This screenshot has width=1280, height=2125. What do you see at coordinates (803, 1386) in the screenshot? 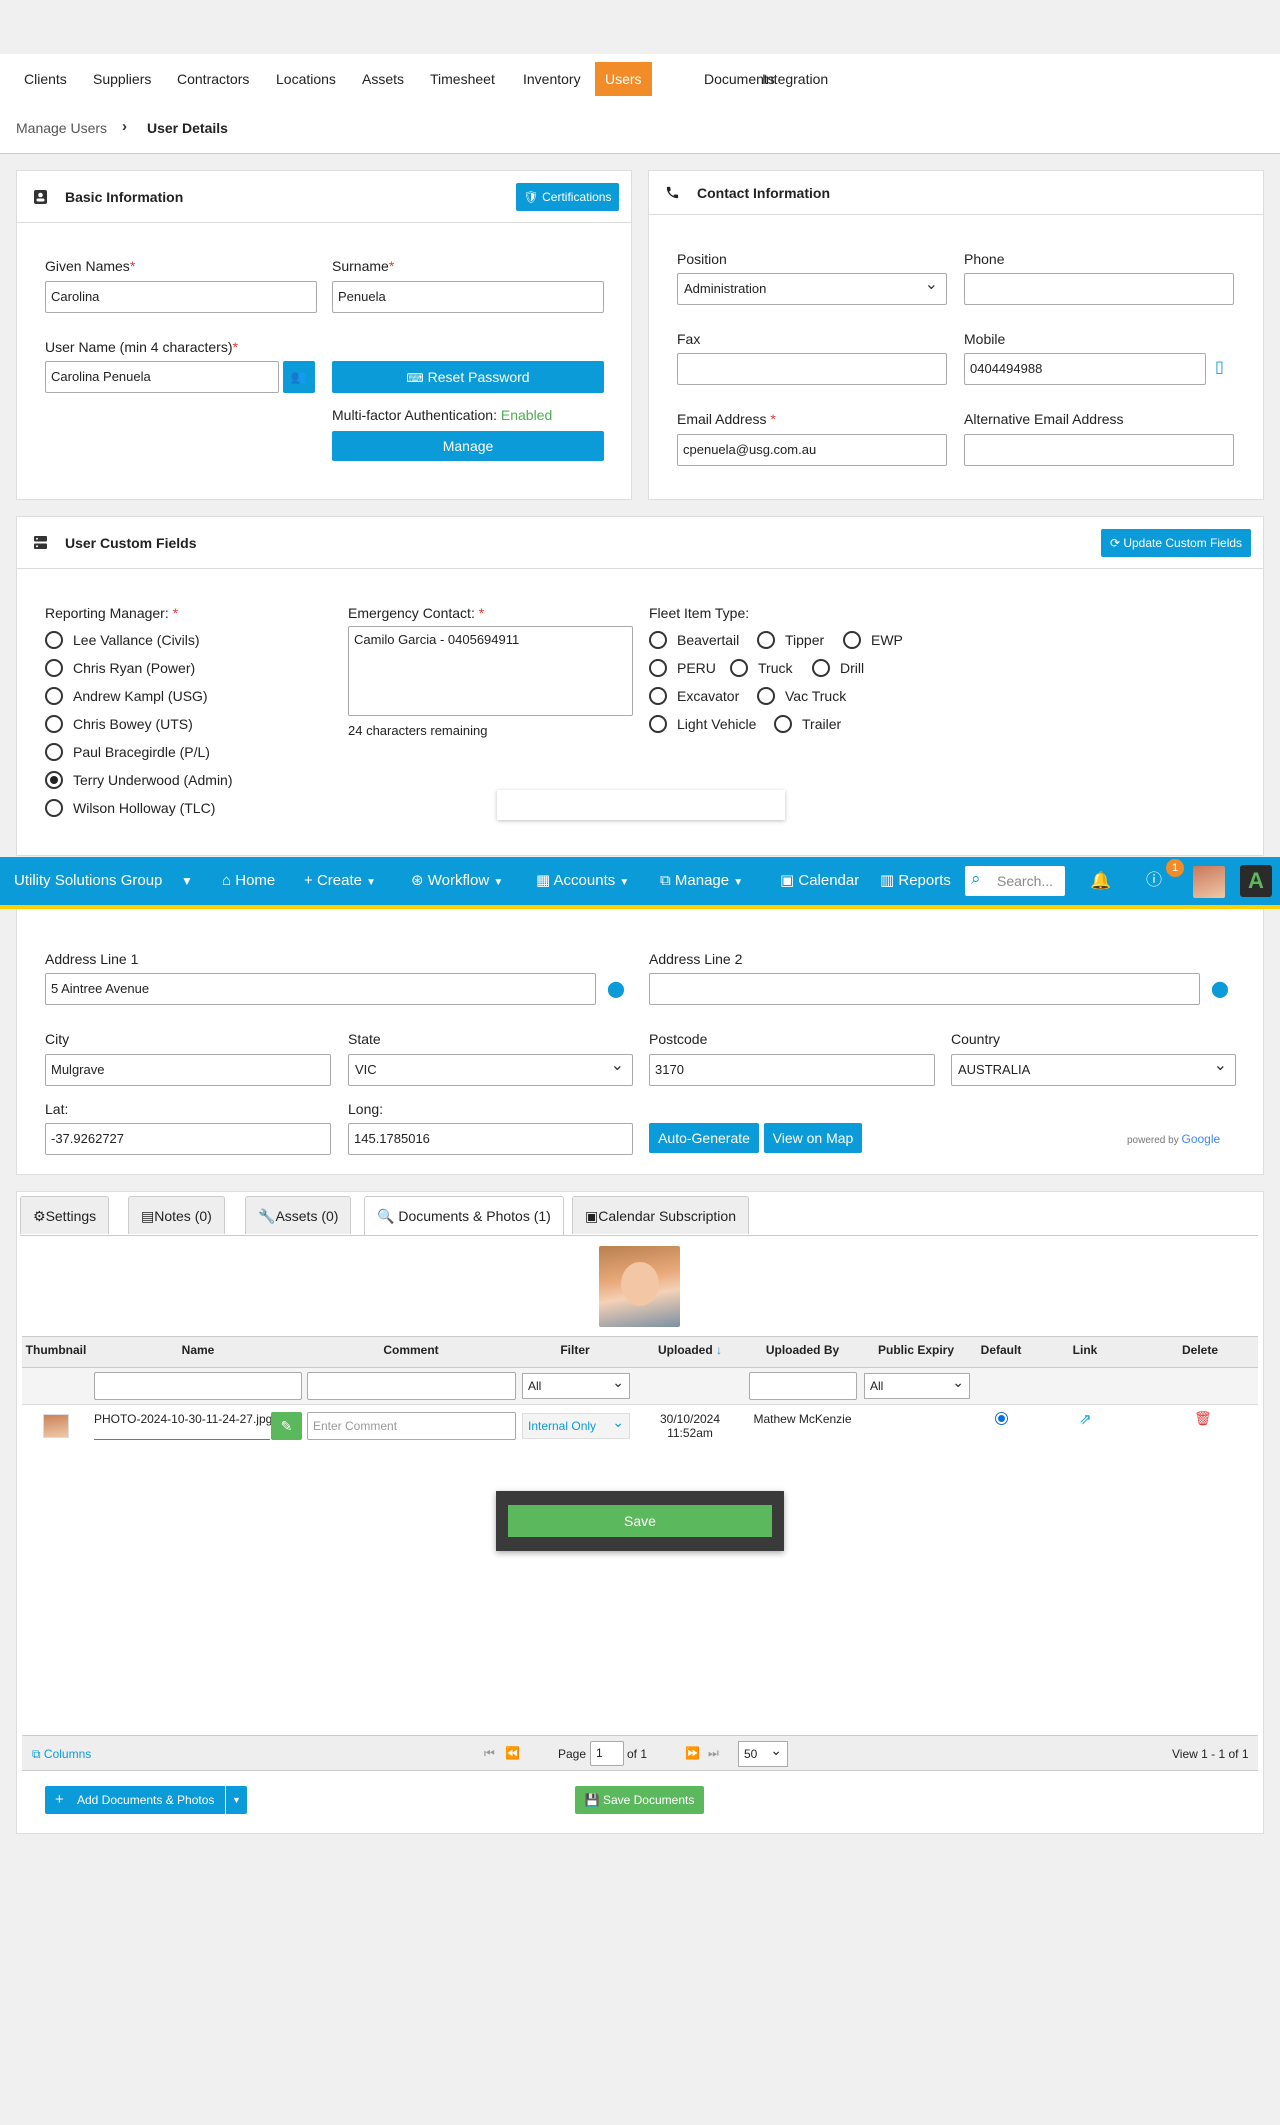
I see `filter-uploaded-by-input` at bounding box center [803, 1386].